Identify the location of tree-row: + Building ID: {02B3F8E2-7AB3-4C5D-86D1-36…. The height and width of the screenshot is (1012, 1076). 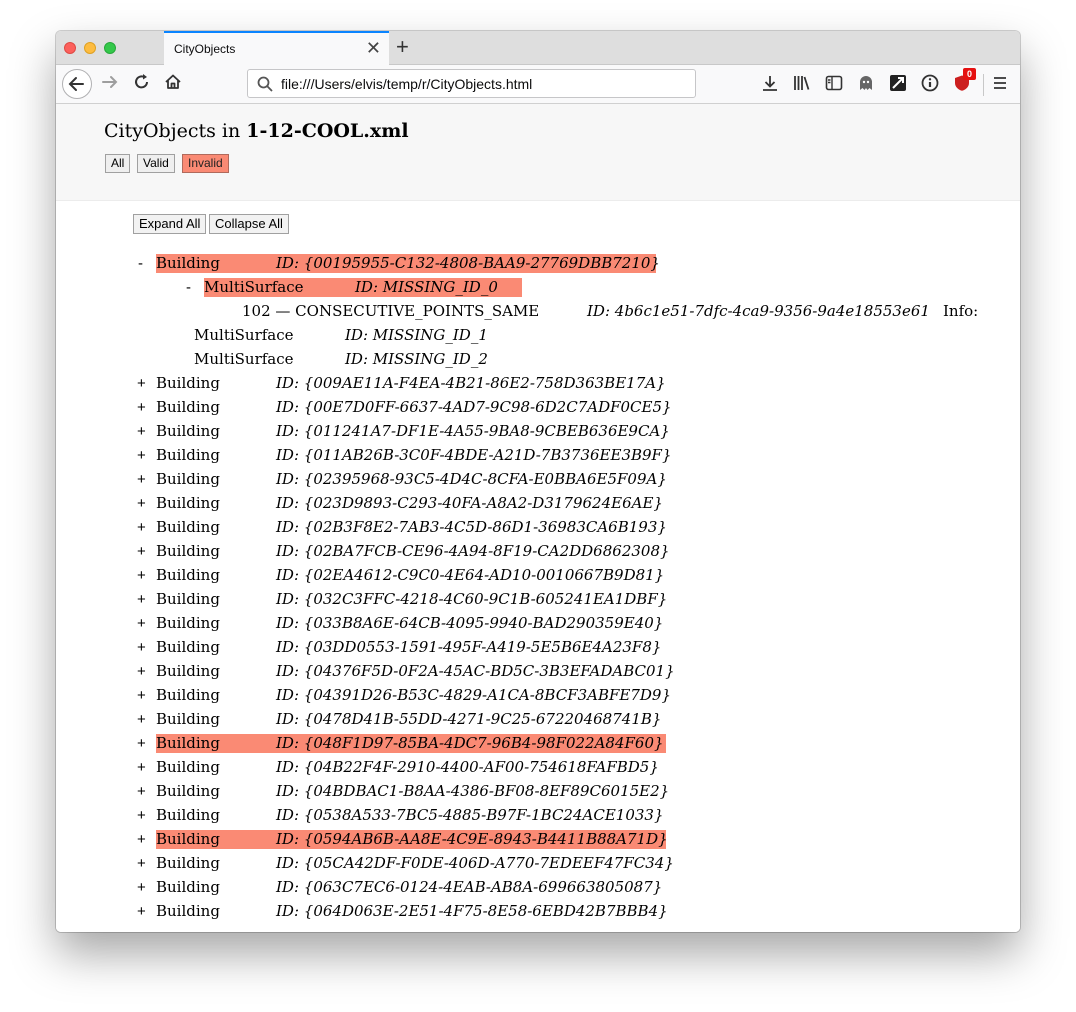
(401, 527).